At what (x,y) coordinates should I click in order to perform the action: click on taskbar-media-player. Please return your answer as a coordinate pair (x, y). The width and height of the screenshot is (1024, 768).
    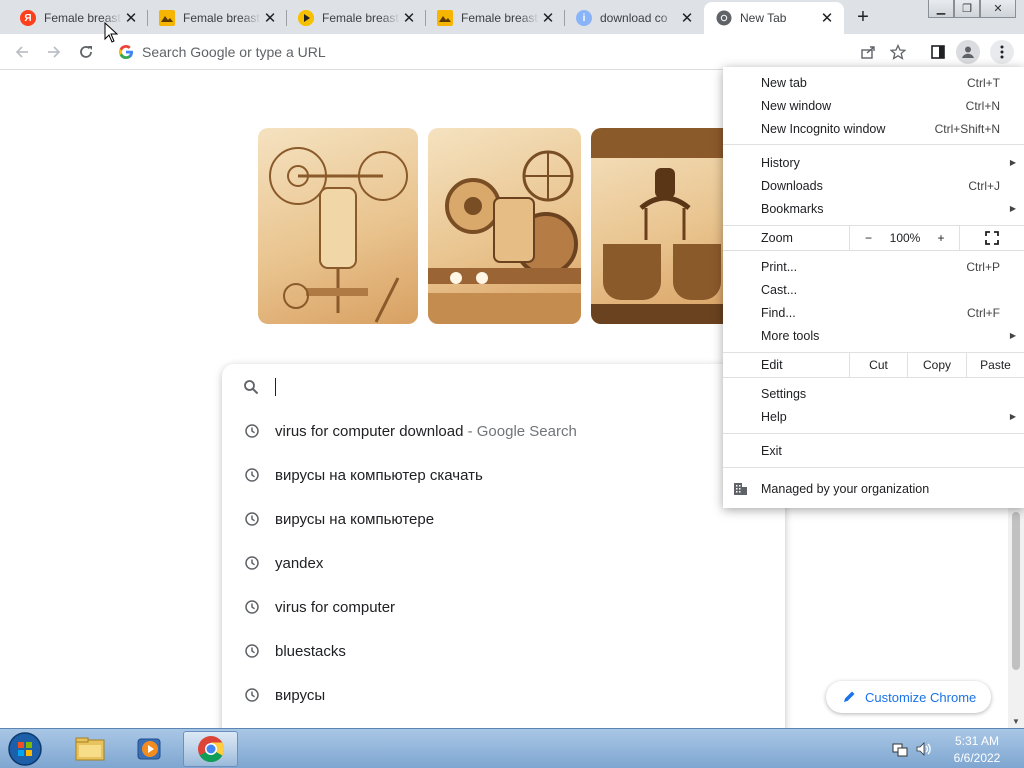
    Looking at the image, I should click on (149, 749).